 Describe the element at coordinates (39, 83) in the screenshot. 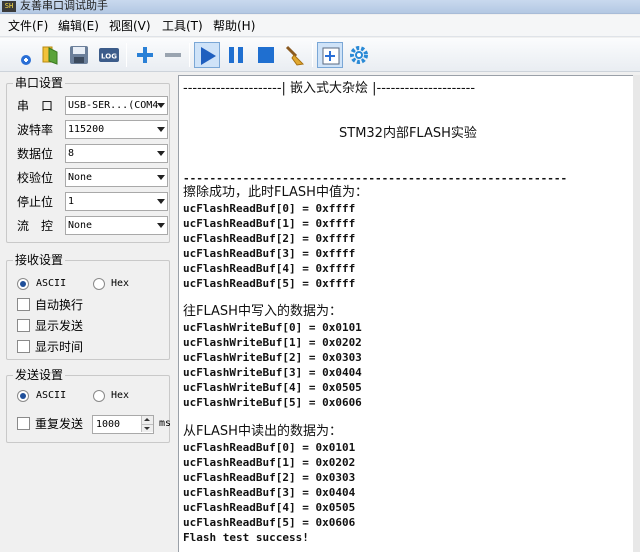

I see `group-title: 串口设置` at that location.